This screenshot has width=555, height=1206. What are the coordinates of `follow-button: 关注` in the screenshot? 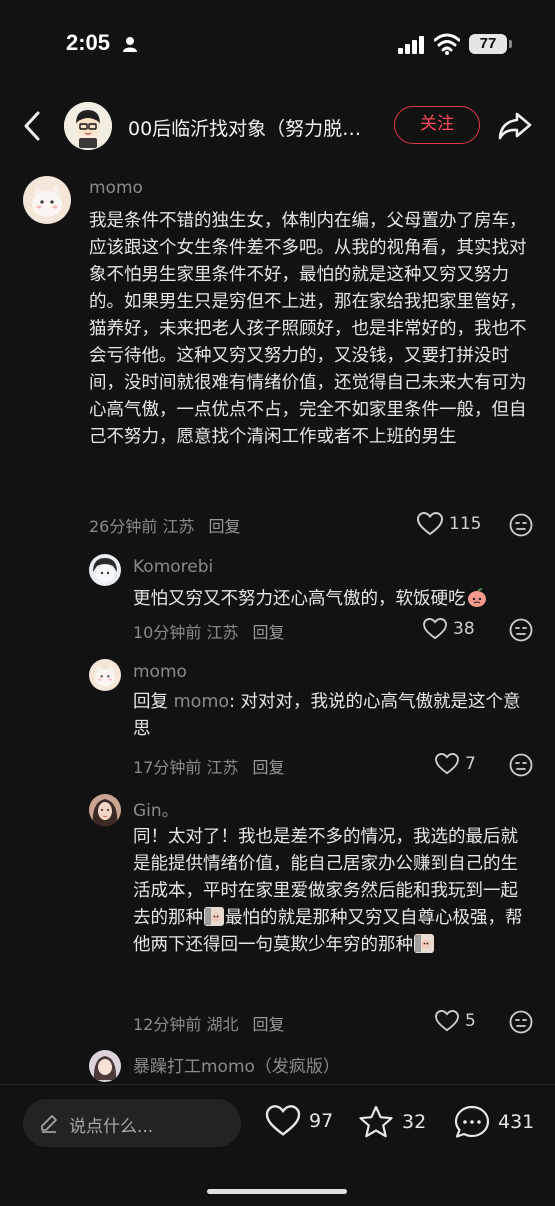 It's located at (437, 125).